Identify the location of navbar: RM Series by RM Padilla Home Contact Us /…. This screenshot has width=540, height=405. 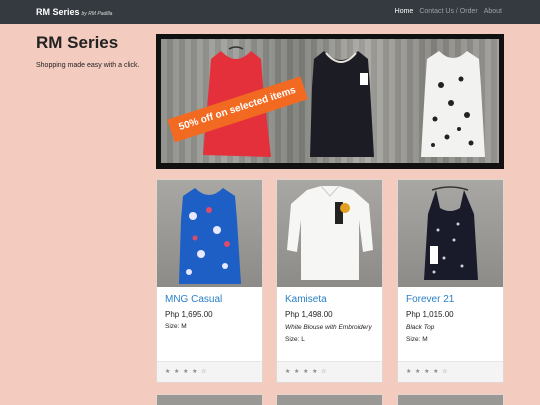
(270, 12).